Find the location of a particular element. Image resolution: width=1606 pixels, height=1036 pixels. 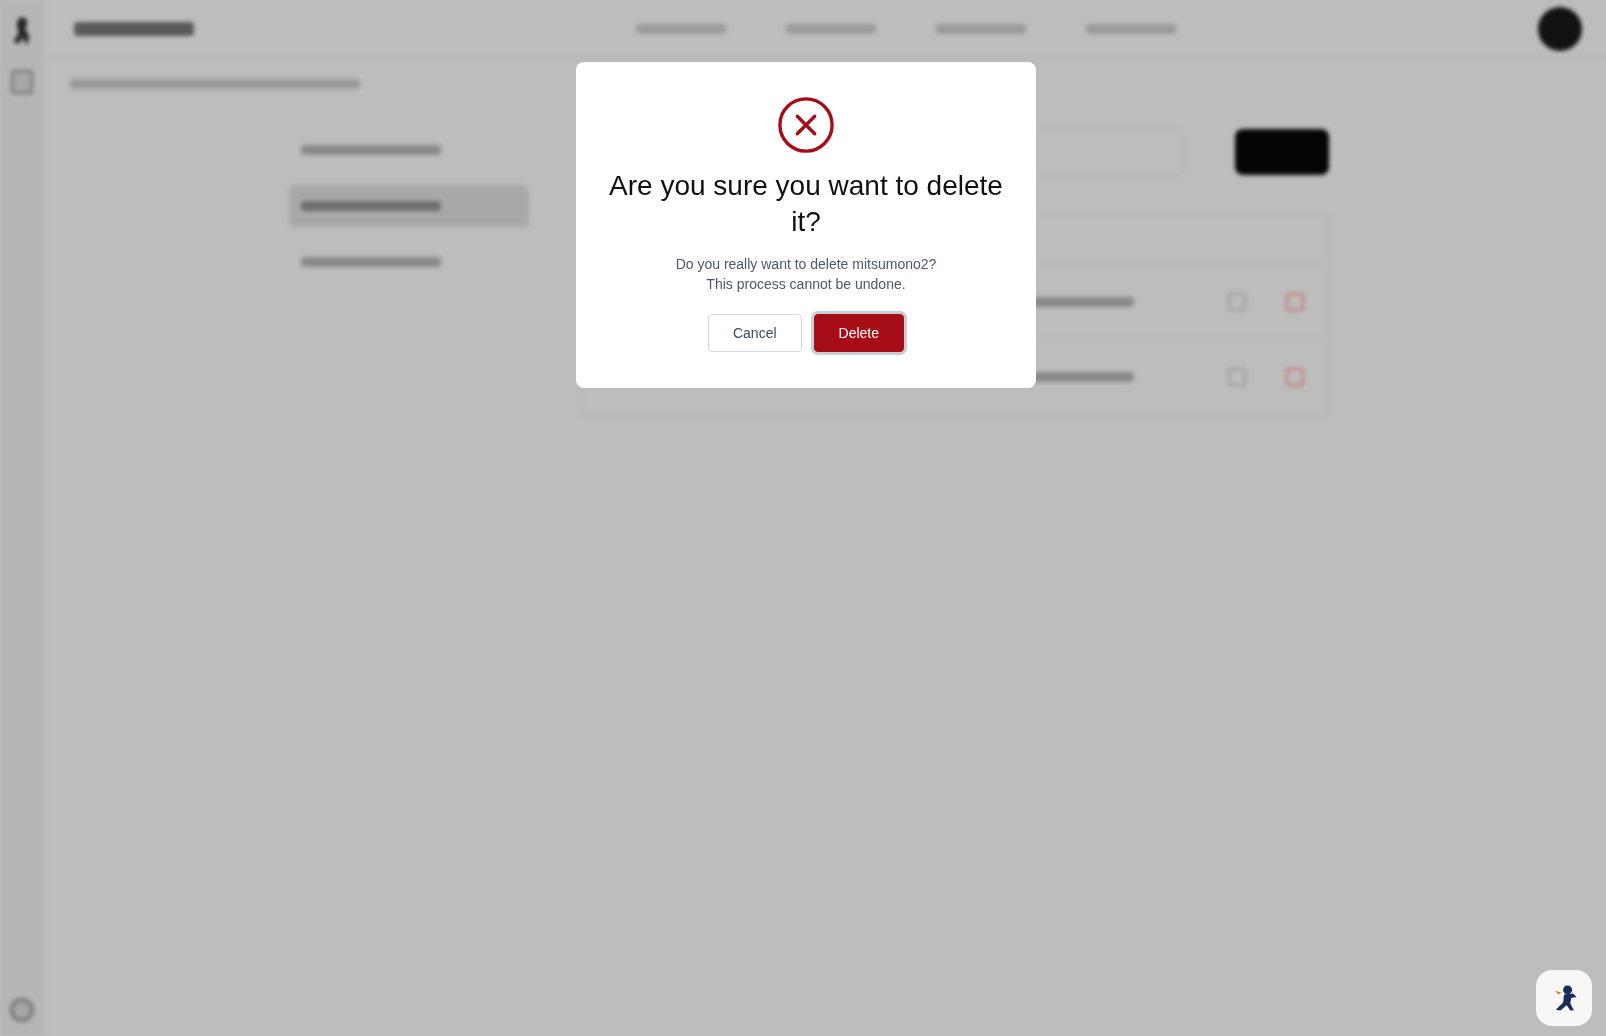

dialog-message: This process cannot be undone. is located at coordinates (806, 284).